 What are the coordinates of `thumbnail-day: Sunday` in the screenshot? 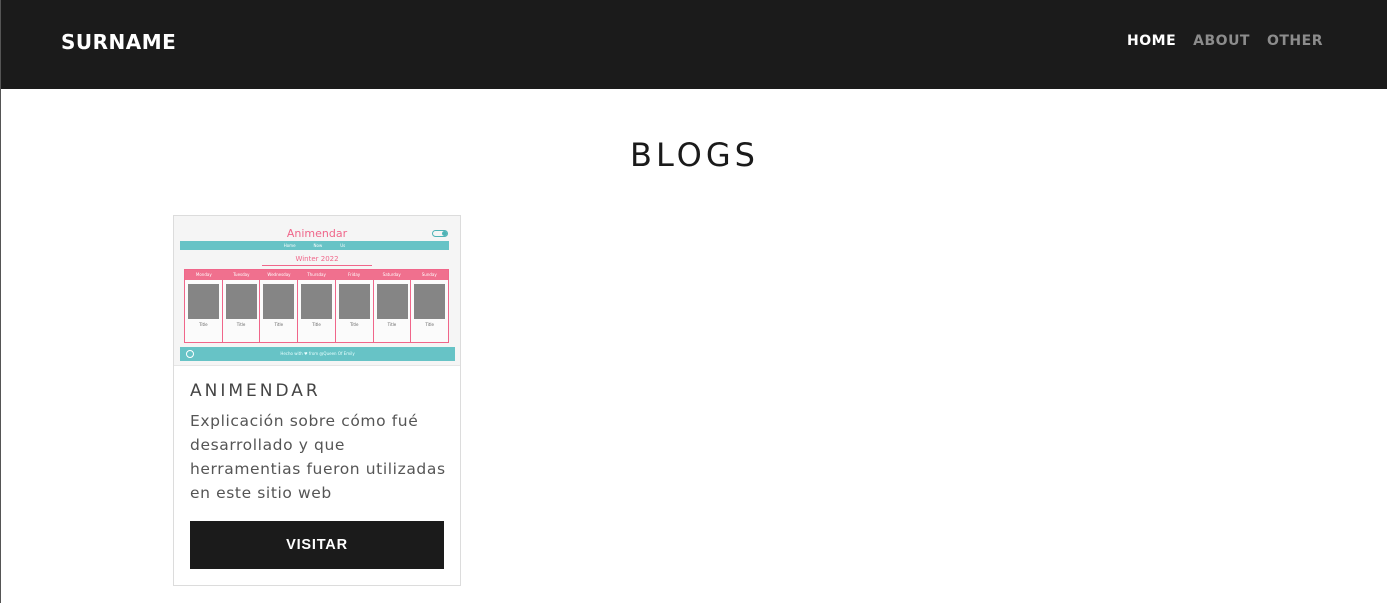 It's located at (429, 274).